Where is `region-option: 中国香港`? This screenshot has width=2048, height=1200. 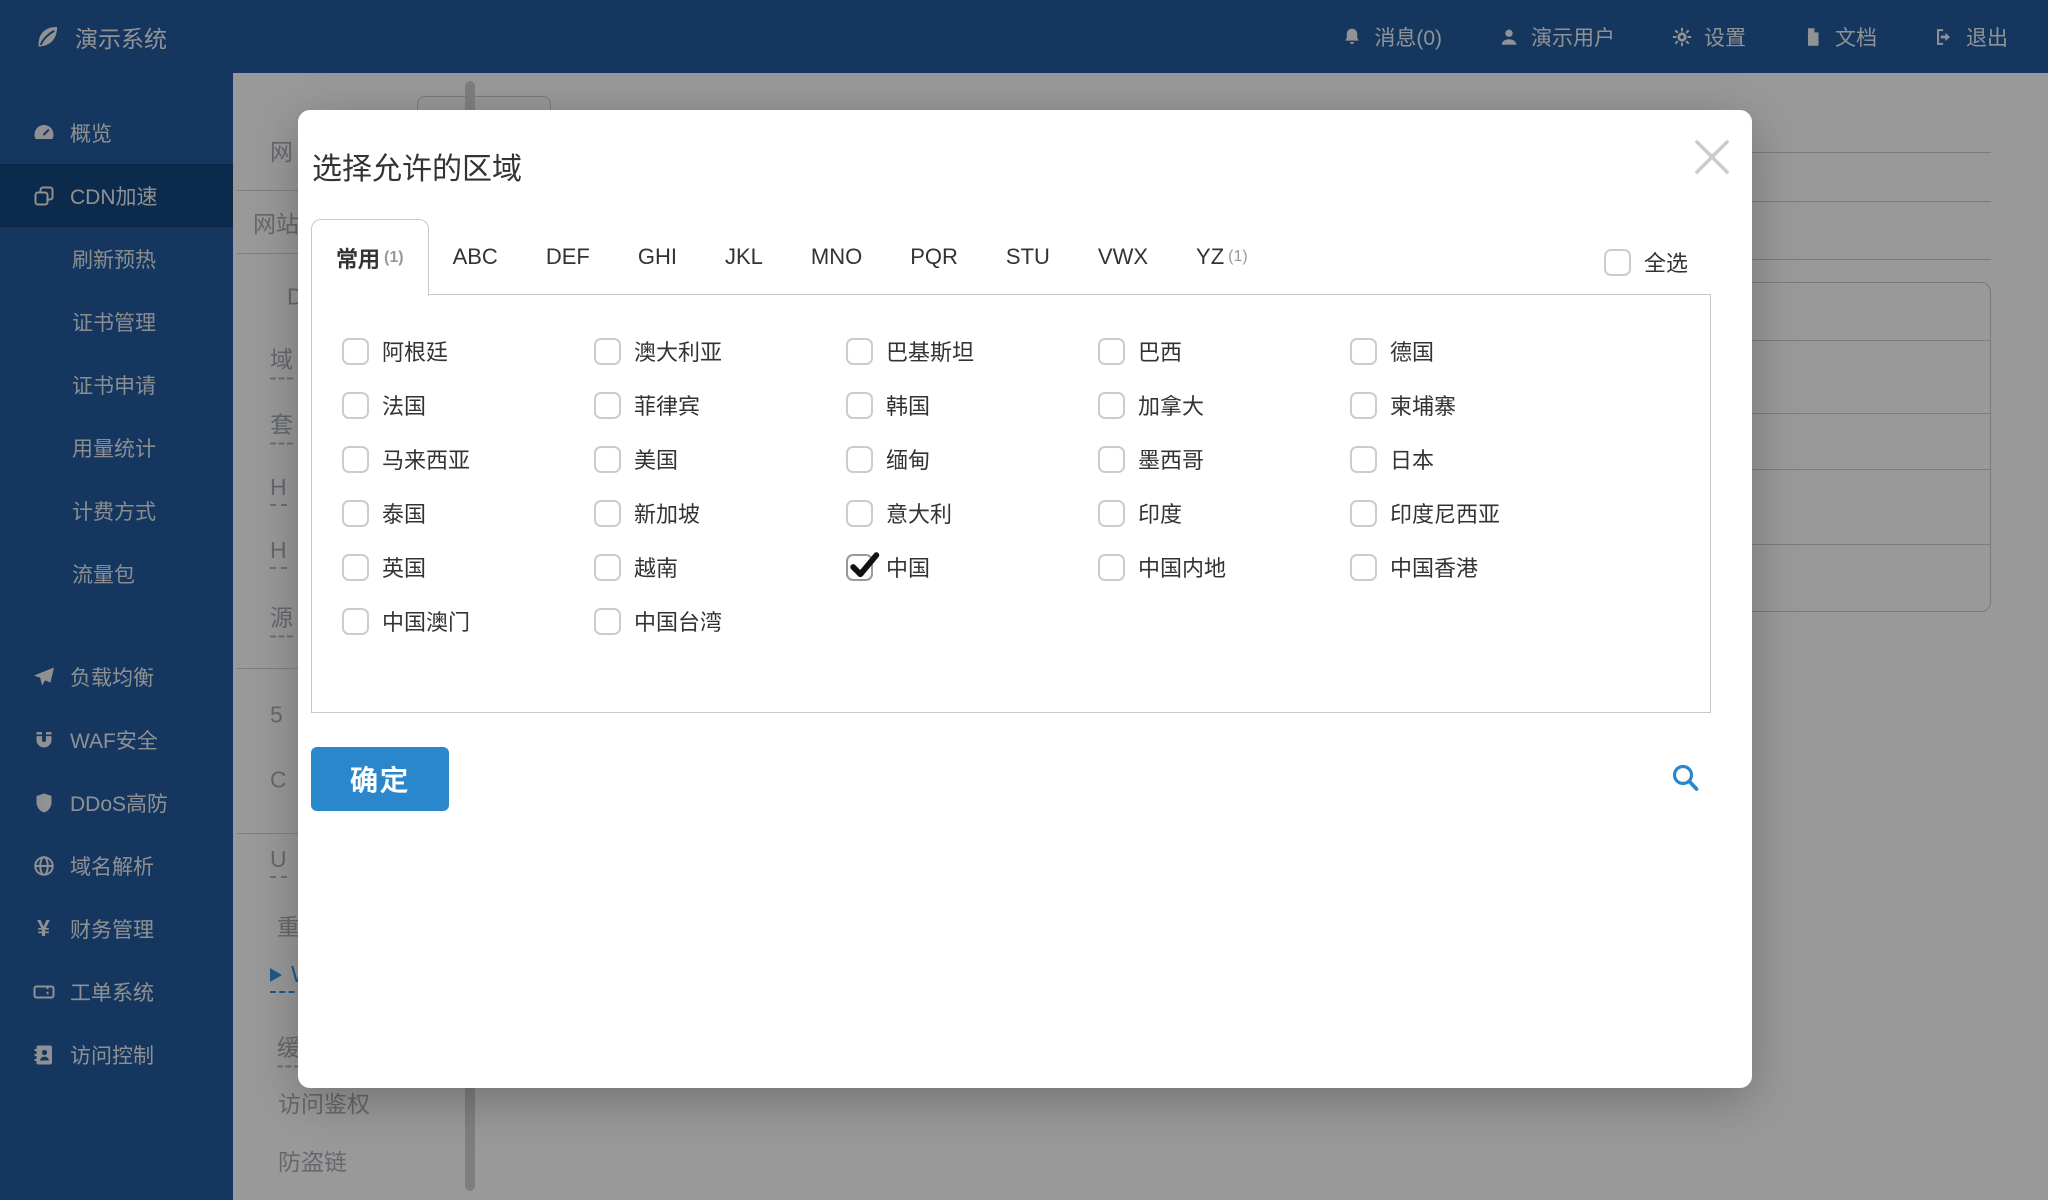 region-option: 中国香港 is located at coordinates (1476, 567).